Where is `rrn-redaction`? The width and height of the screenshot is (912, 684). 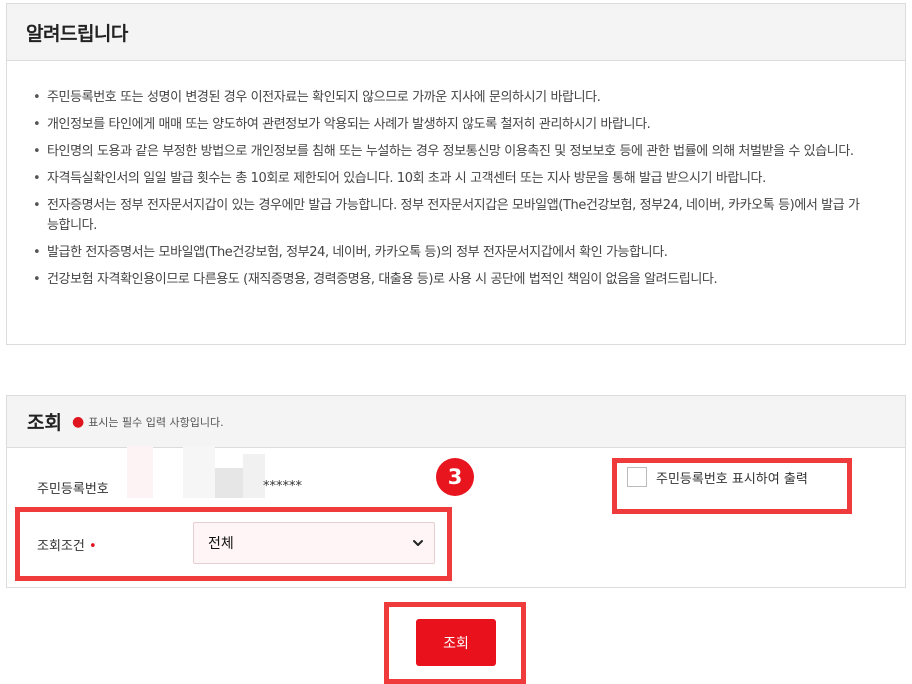 rrn-redaction is located at coordinates (200, 472).